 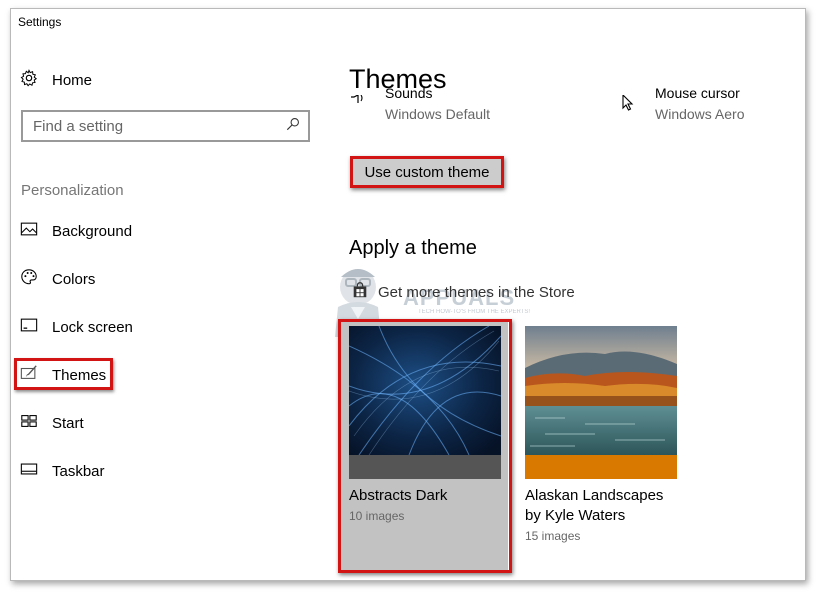 I want to click on sidebar-item-colors: Colors, so click(x=57, y=279).